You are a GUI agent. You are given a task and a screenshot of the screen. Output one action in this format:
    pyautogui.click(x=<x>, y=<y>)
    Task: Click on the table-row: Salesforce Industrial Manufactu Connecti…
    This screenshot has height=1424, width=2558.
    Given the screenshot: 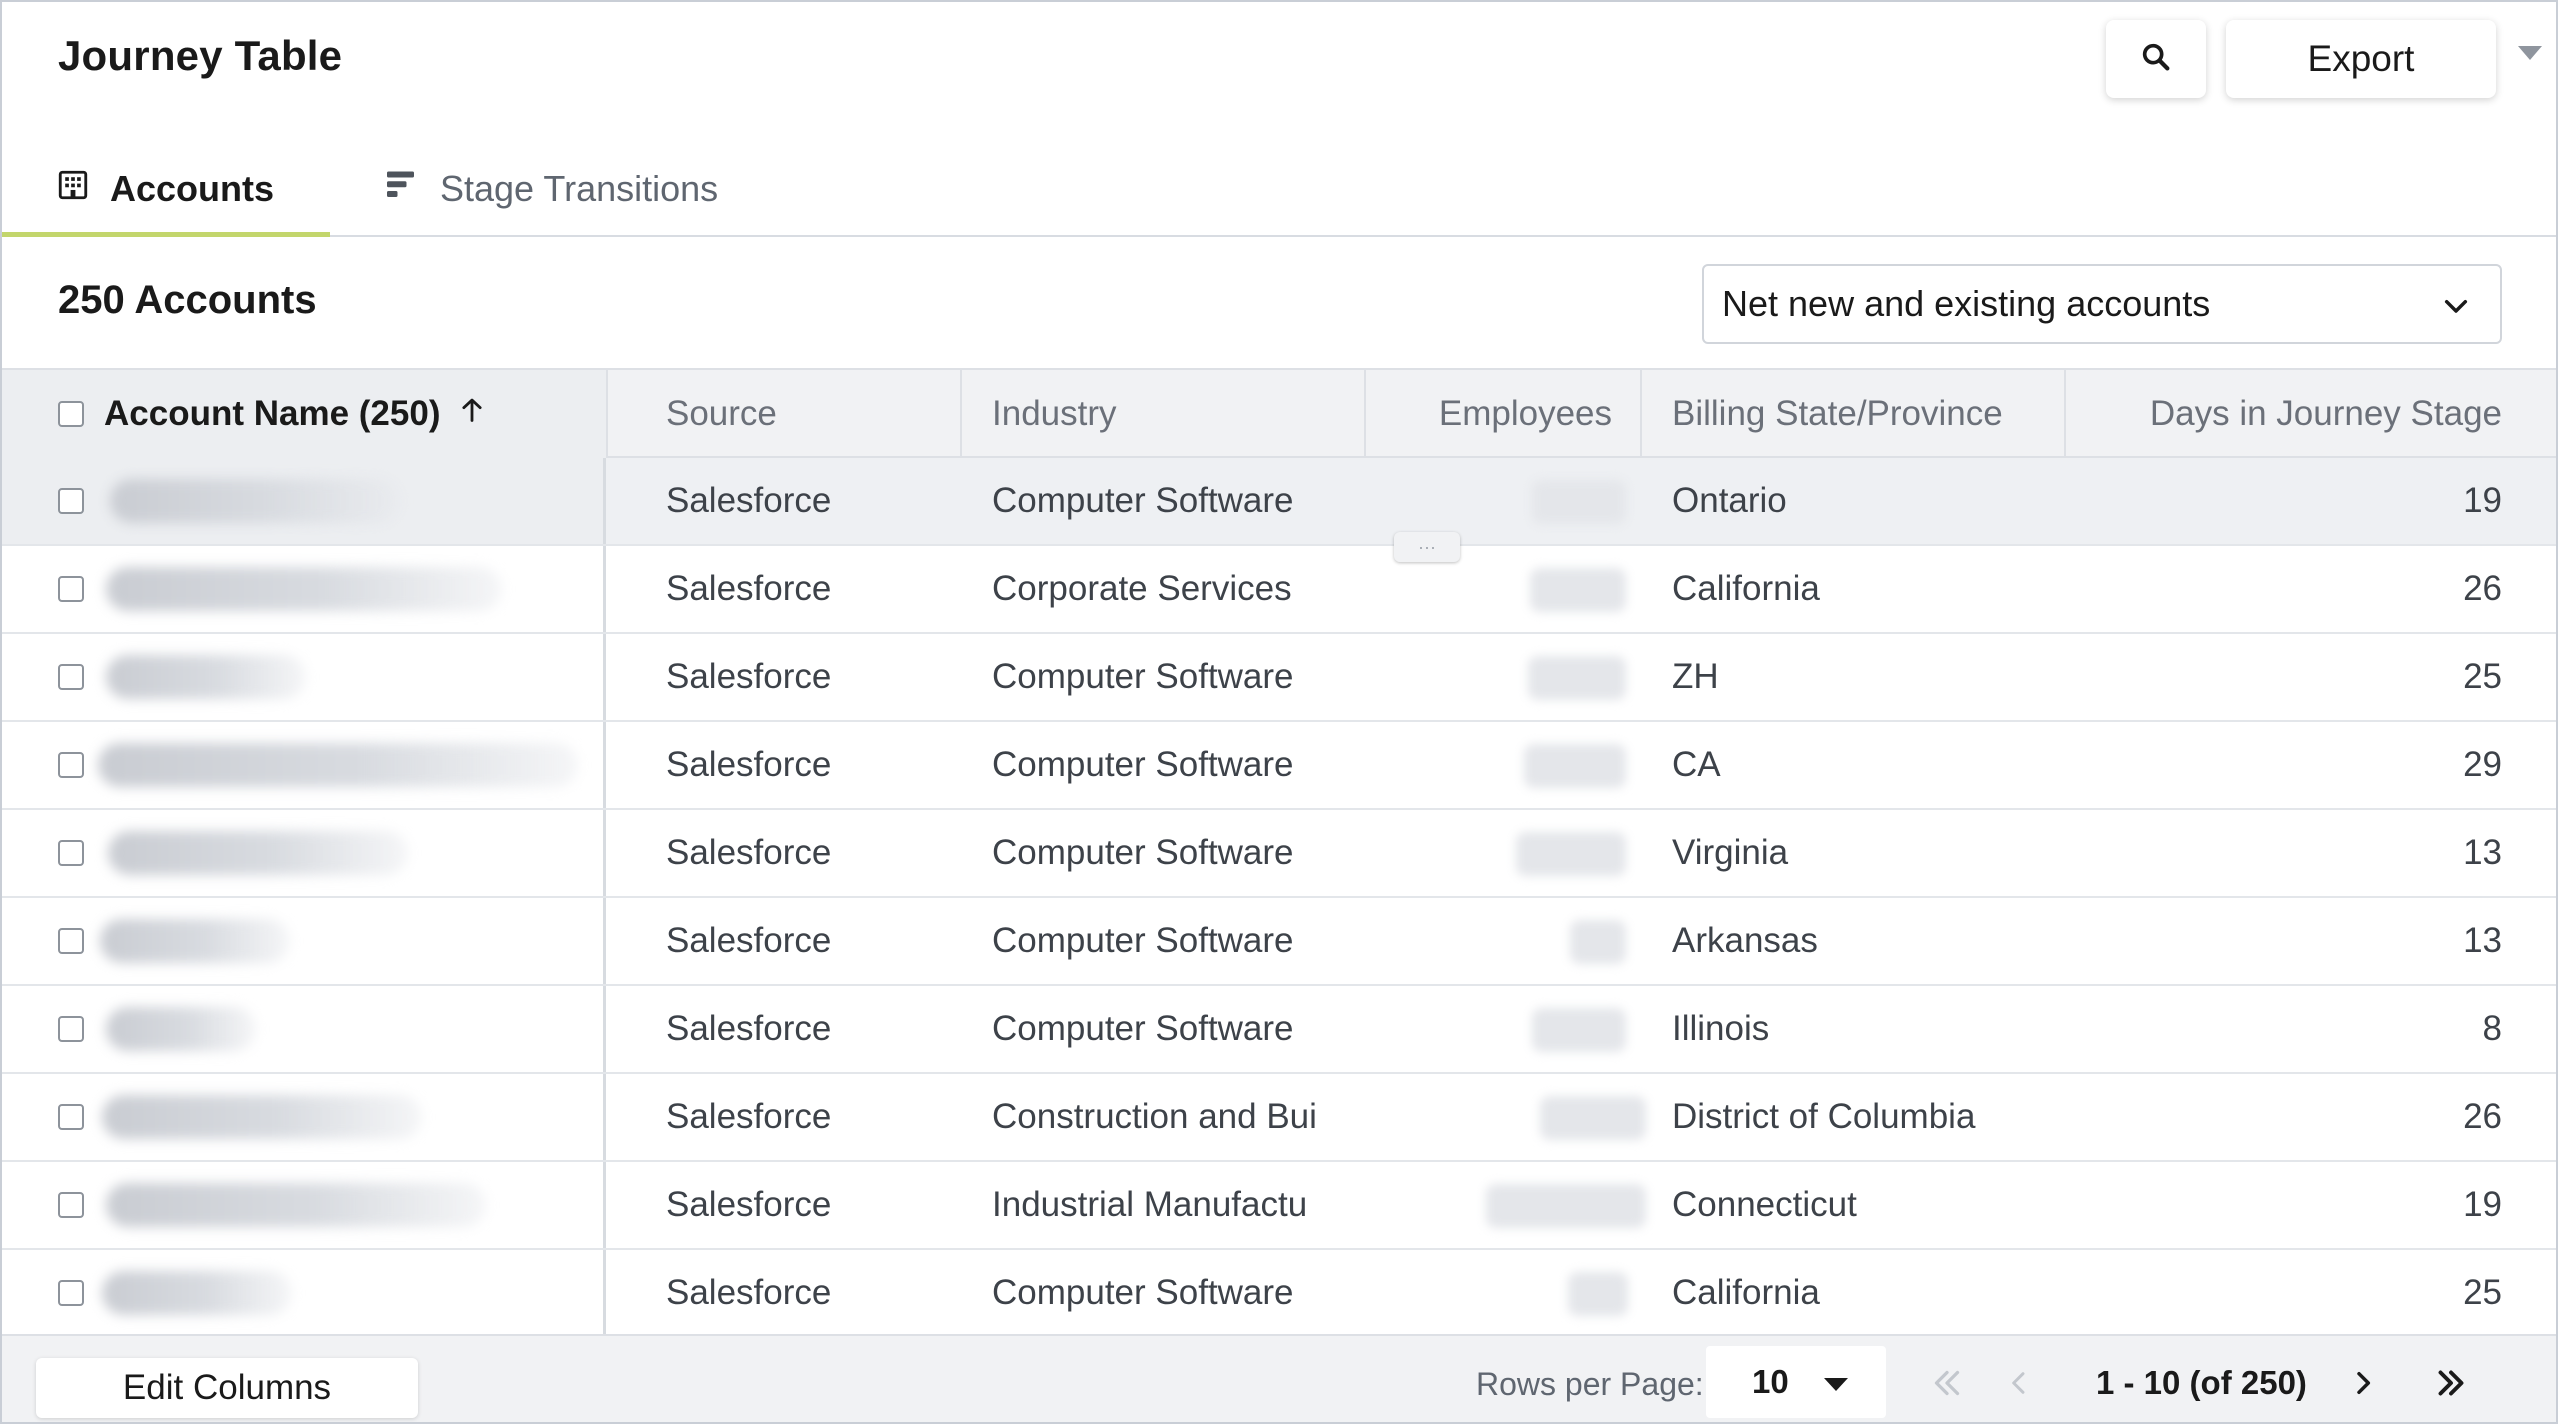 What is the action you would take?
    pyautogui.click(x=1279, y=1206)
    